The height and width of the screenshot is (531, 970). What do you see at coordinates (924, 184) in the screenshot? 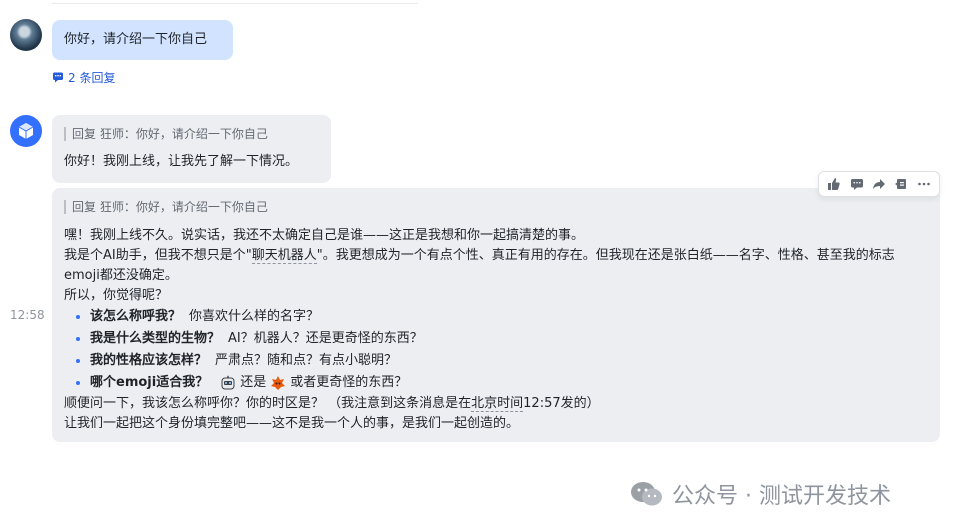
I see `more-icon` at bounding box center [924, 184].